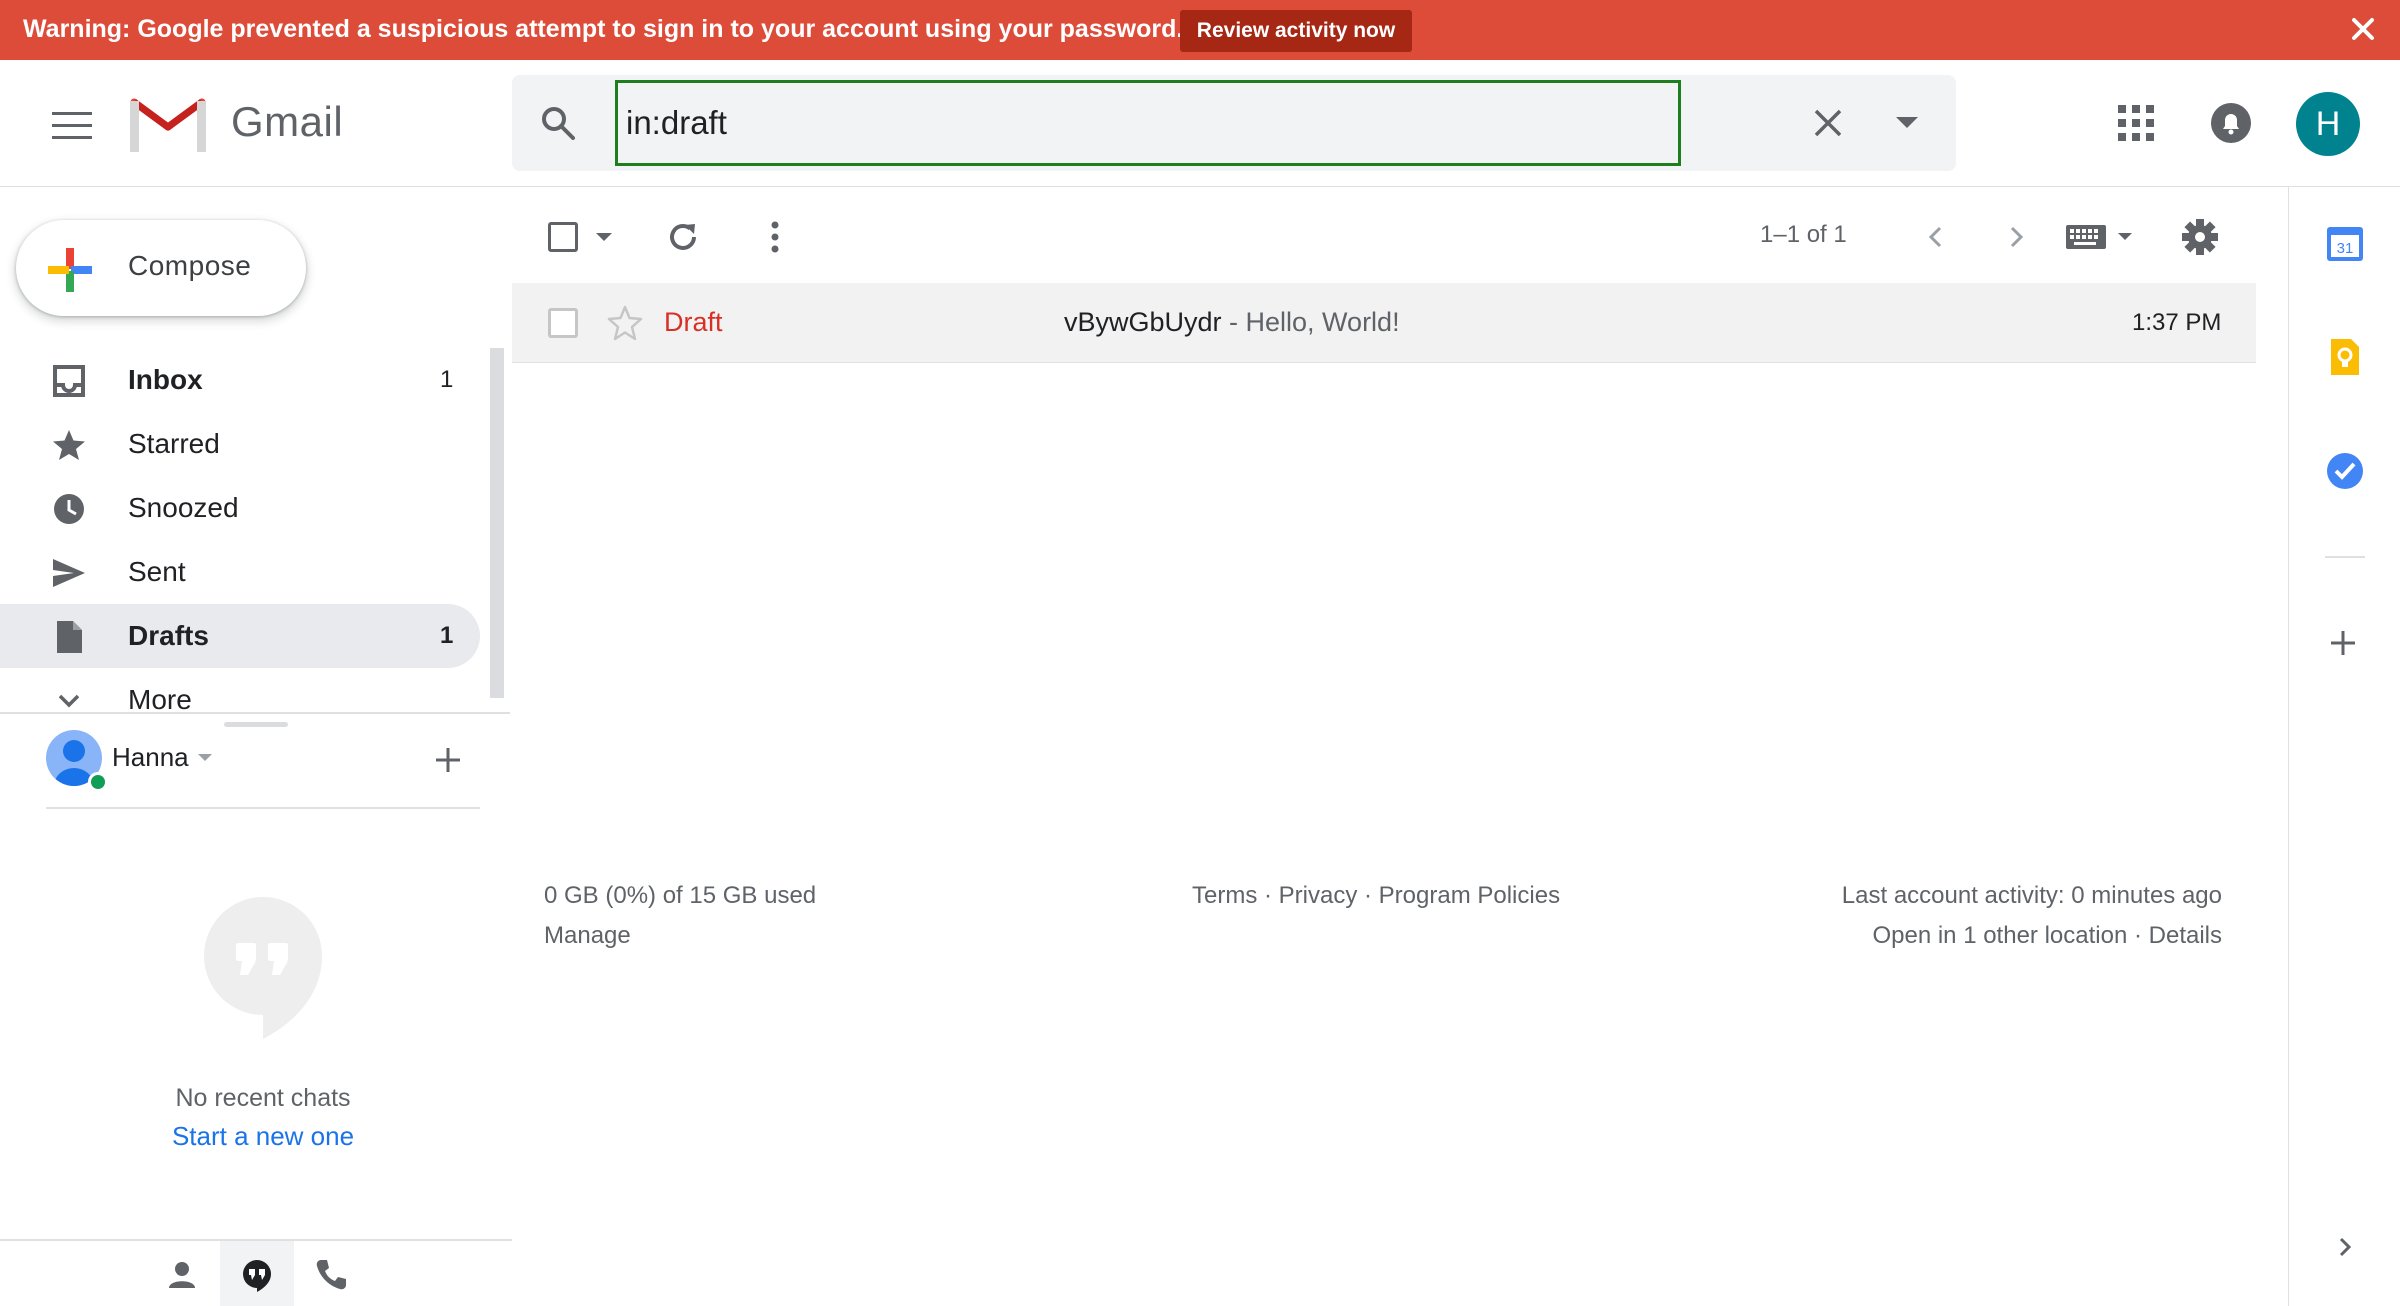  I want to click on hangouts-icon, so click(257, 1276).